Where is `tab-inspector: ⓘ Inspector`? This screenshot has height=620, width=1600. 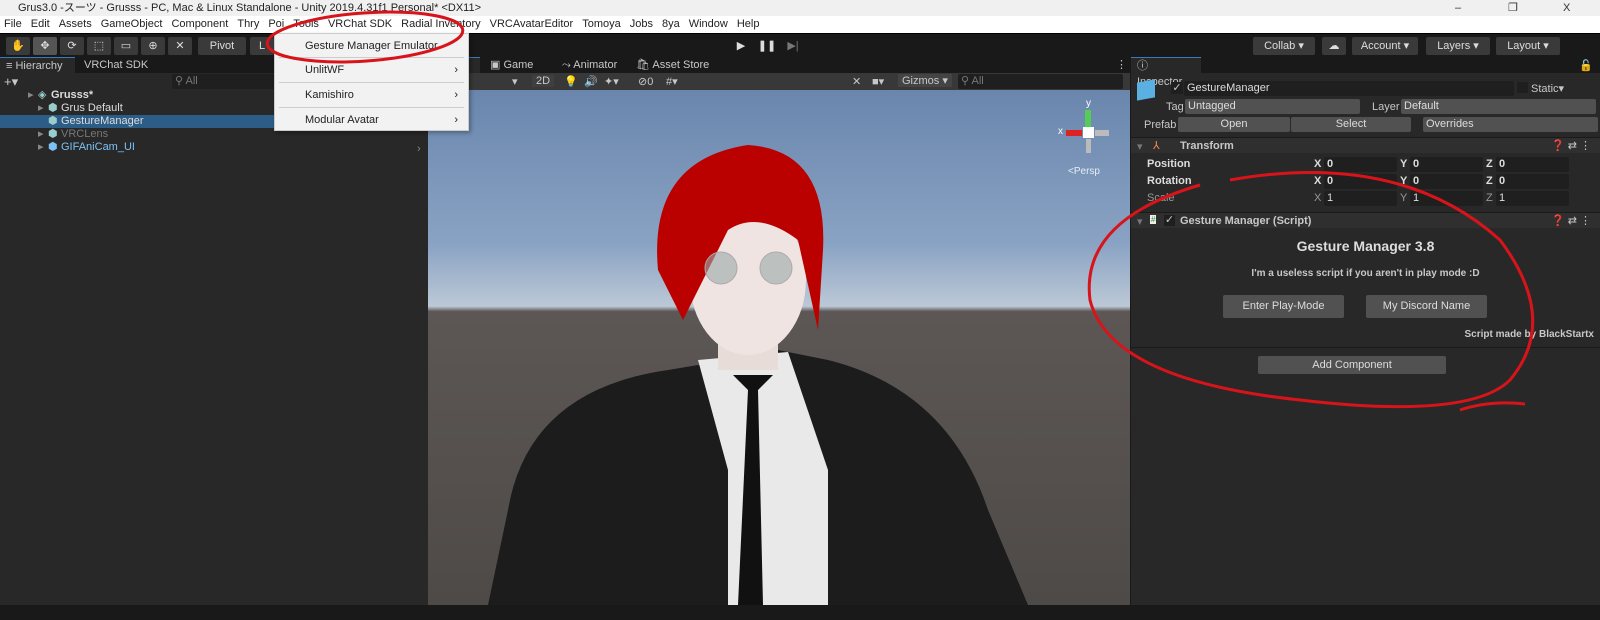
tab-inspector: ⓘ Inspector is located at coordinates (1166, 72).